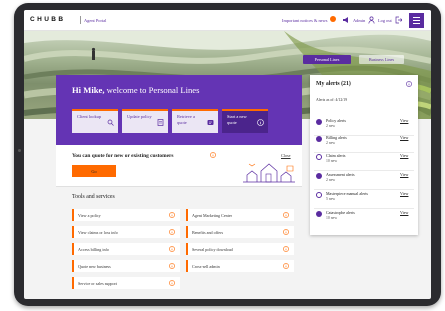 This screenshot has width=445, height=311. Describe the element at coordinates (364, 143) in the screenshot. I see `alert-row-billing: Billing alerts 2 new View` at that location.